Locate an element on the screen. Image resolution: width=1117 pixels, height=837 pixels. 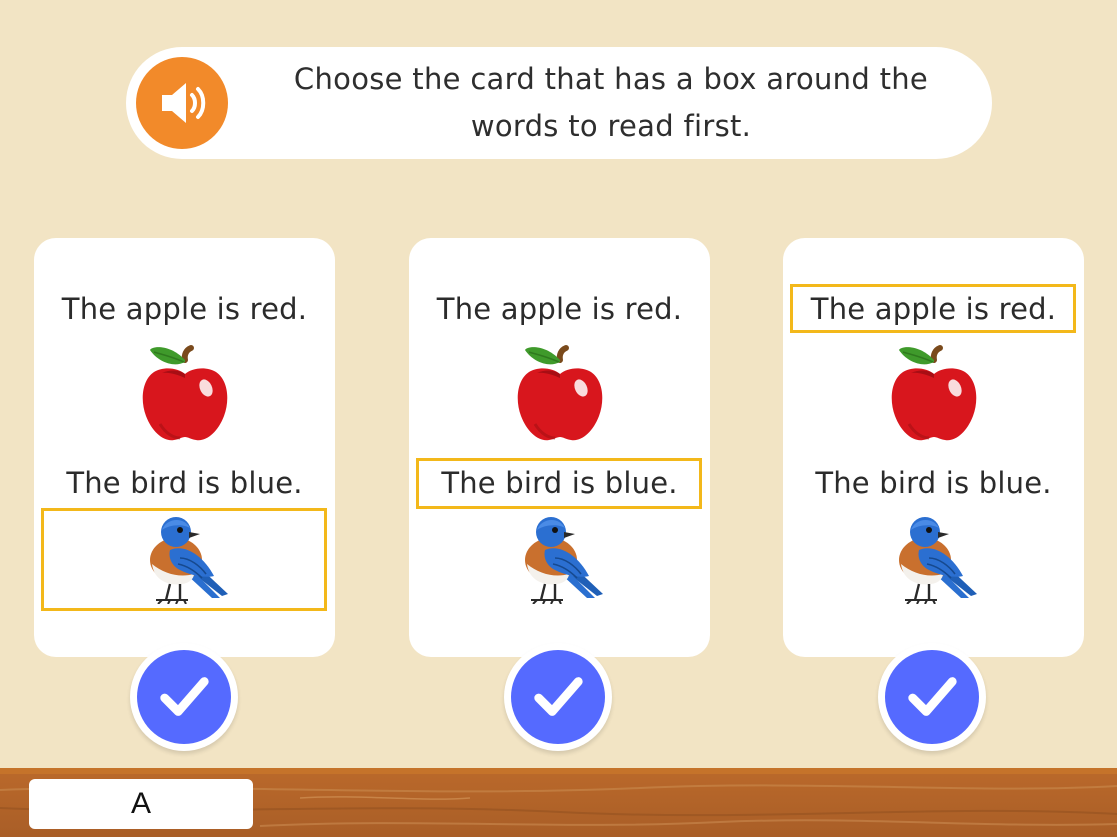
speaker-icon is located at coordinates (184, 103).